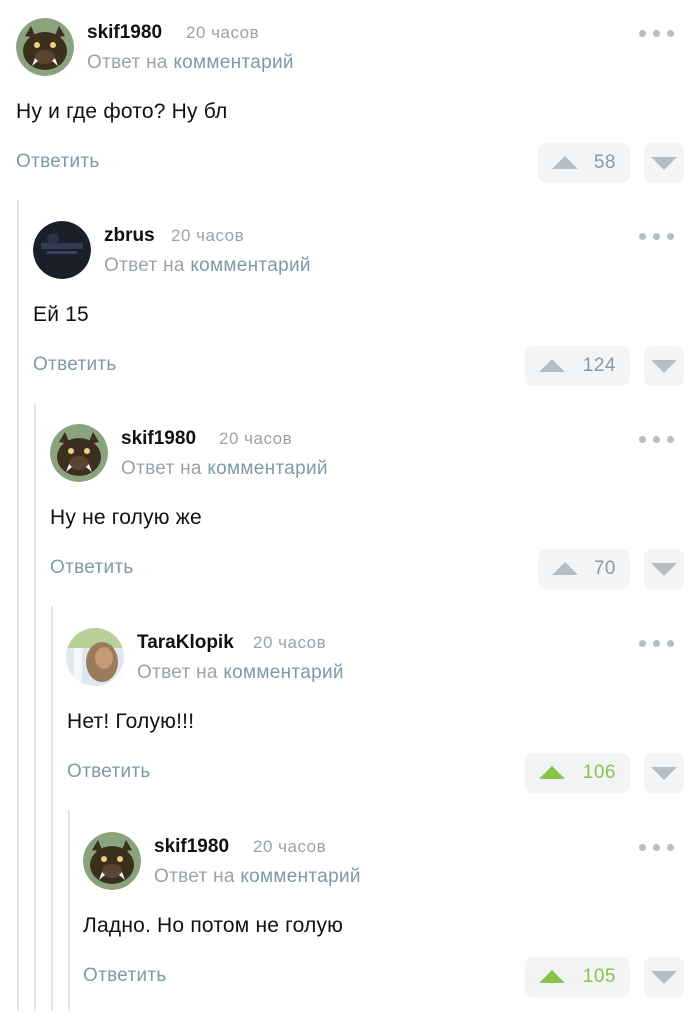  I want to click on username: TaraKlopik, so click(185, 643).